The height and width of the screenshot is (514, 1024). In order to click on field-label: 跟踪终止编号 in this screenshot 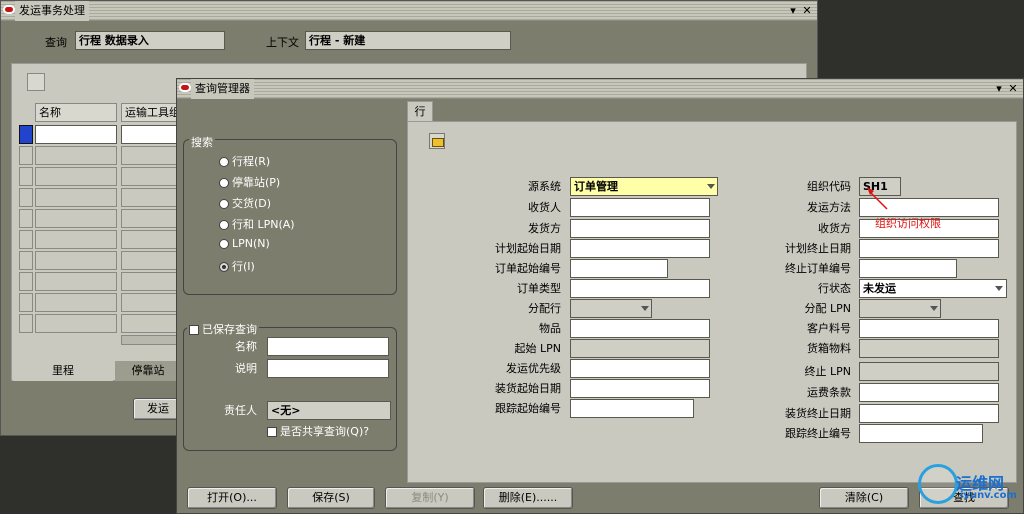, I will do `click(818, 433)`.